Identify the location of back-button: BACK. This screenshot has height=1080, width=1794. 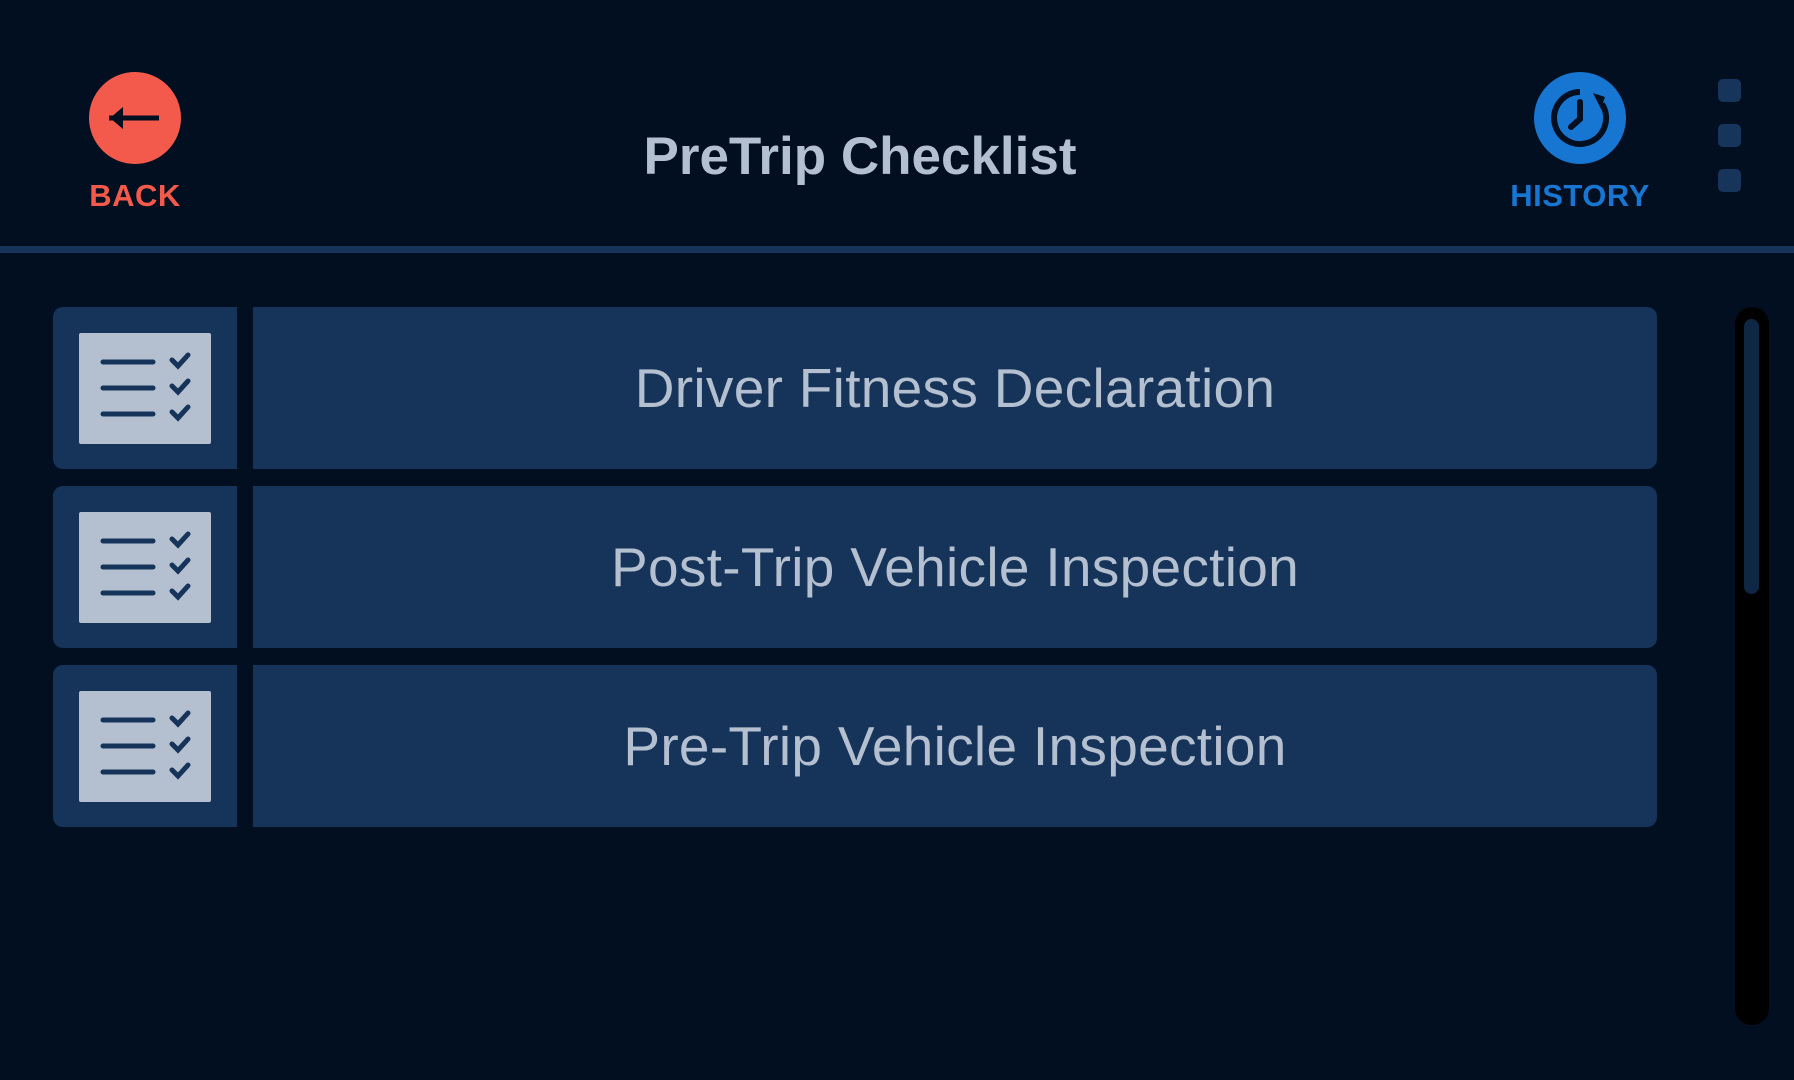
(135, 143).